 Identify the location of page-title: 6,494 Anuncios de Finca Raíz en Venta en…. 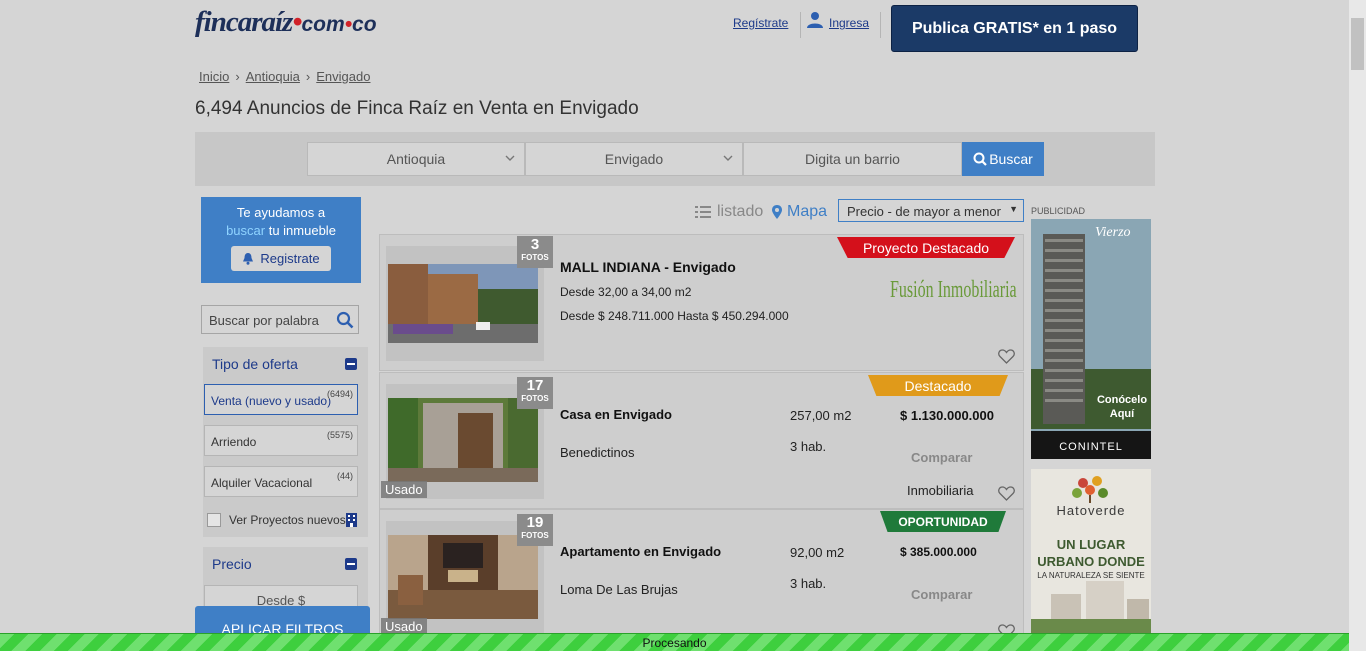
(417, 108).